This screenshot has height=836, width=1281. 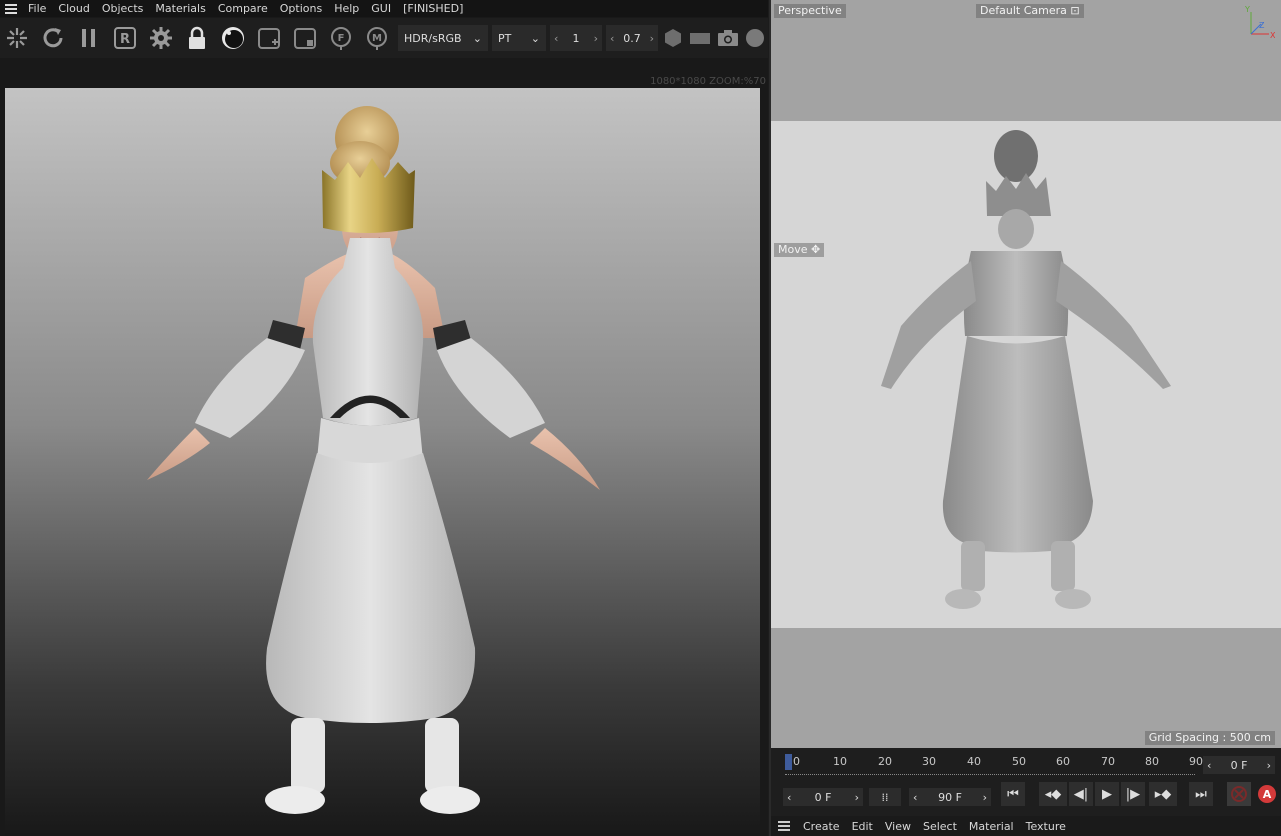 What do you see at coordinates (700, 38) in the screenshot?
I see `display-icon` at bounding box center [700, 38].